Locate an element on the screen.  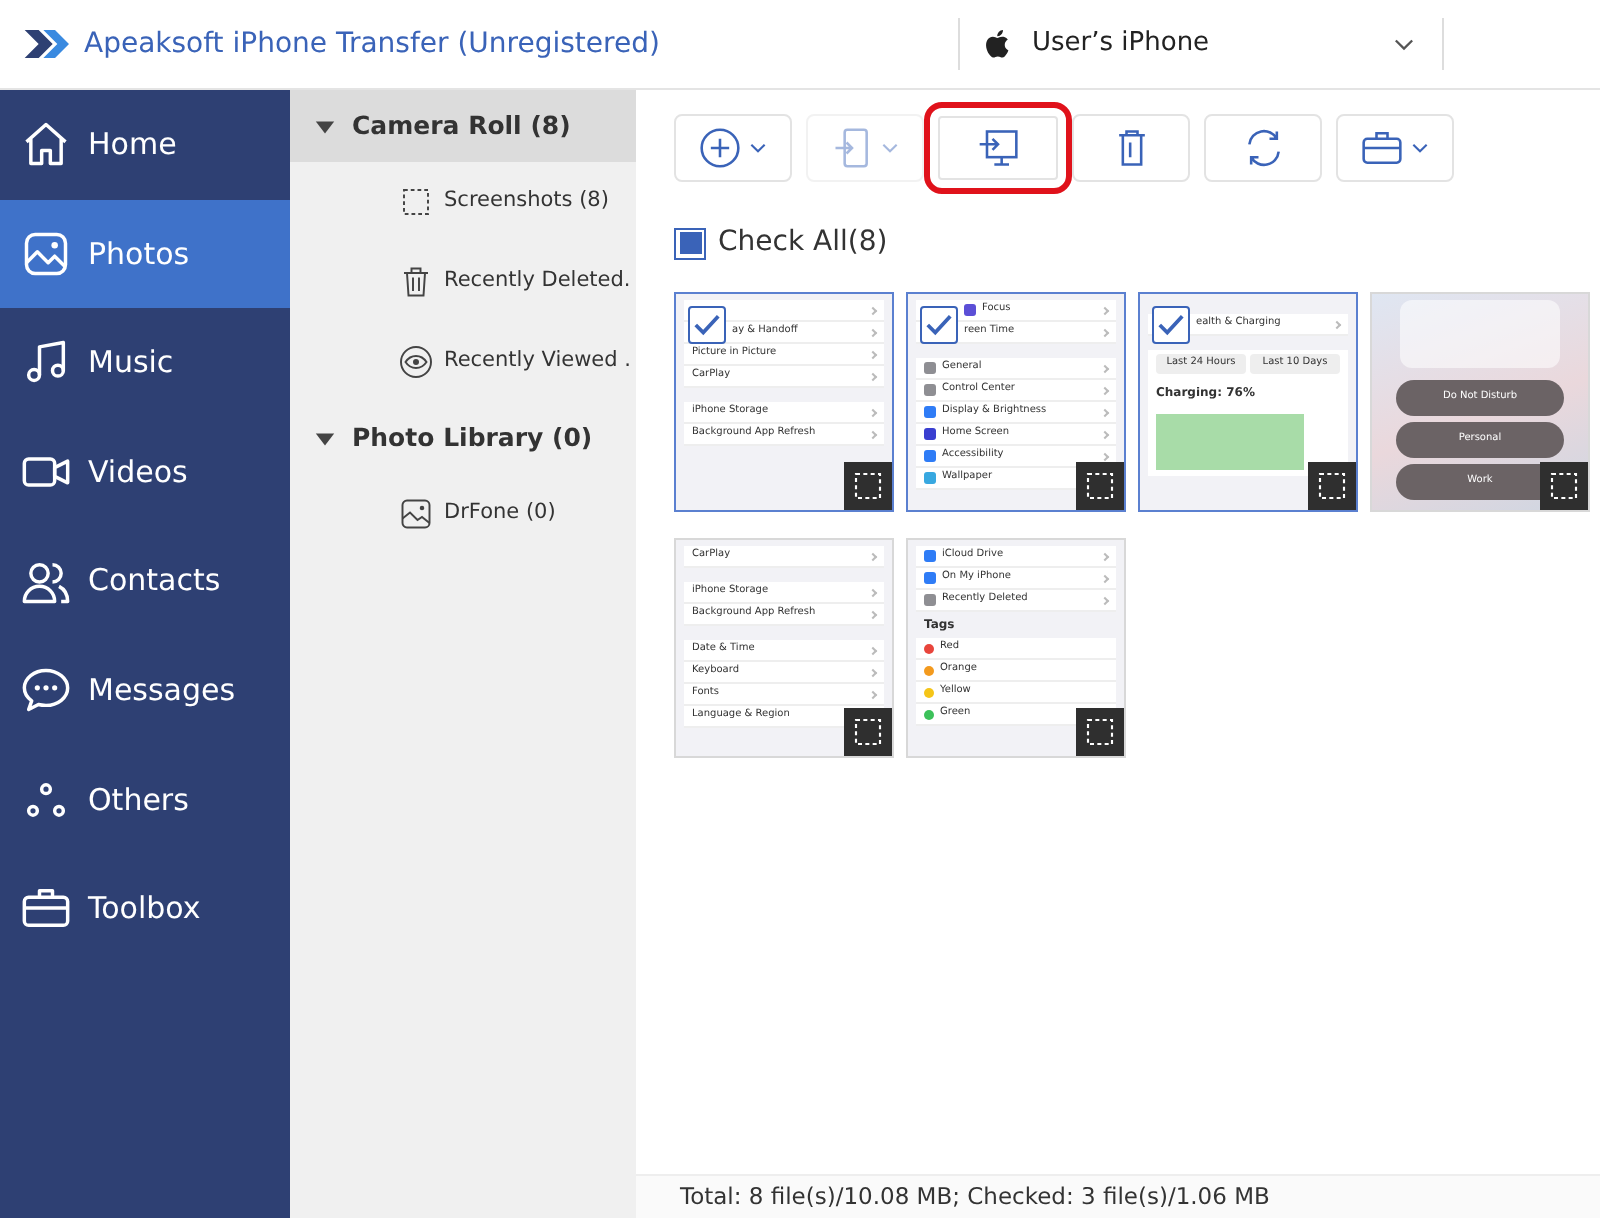
album-icon is located at coordinates (416, 514).